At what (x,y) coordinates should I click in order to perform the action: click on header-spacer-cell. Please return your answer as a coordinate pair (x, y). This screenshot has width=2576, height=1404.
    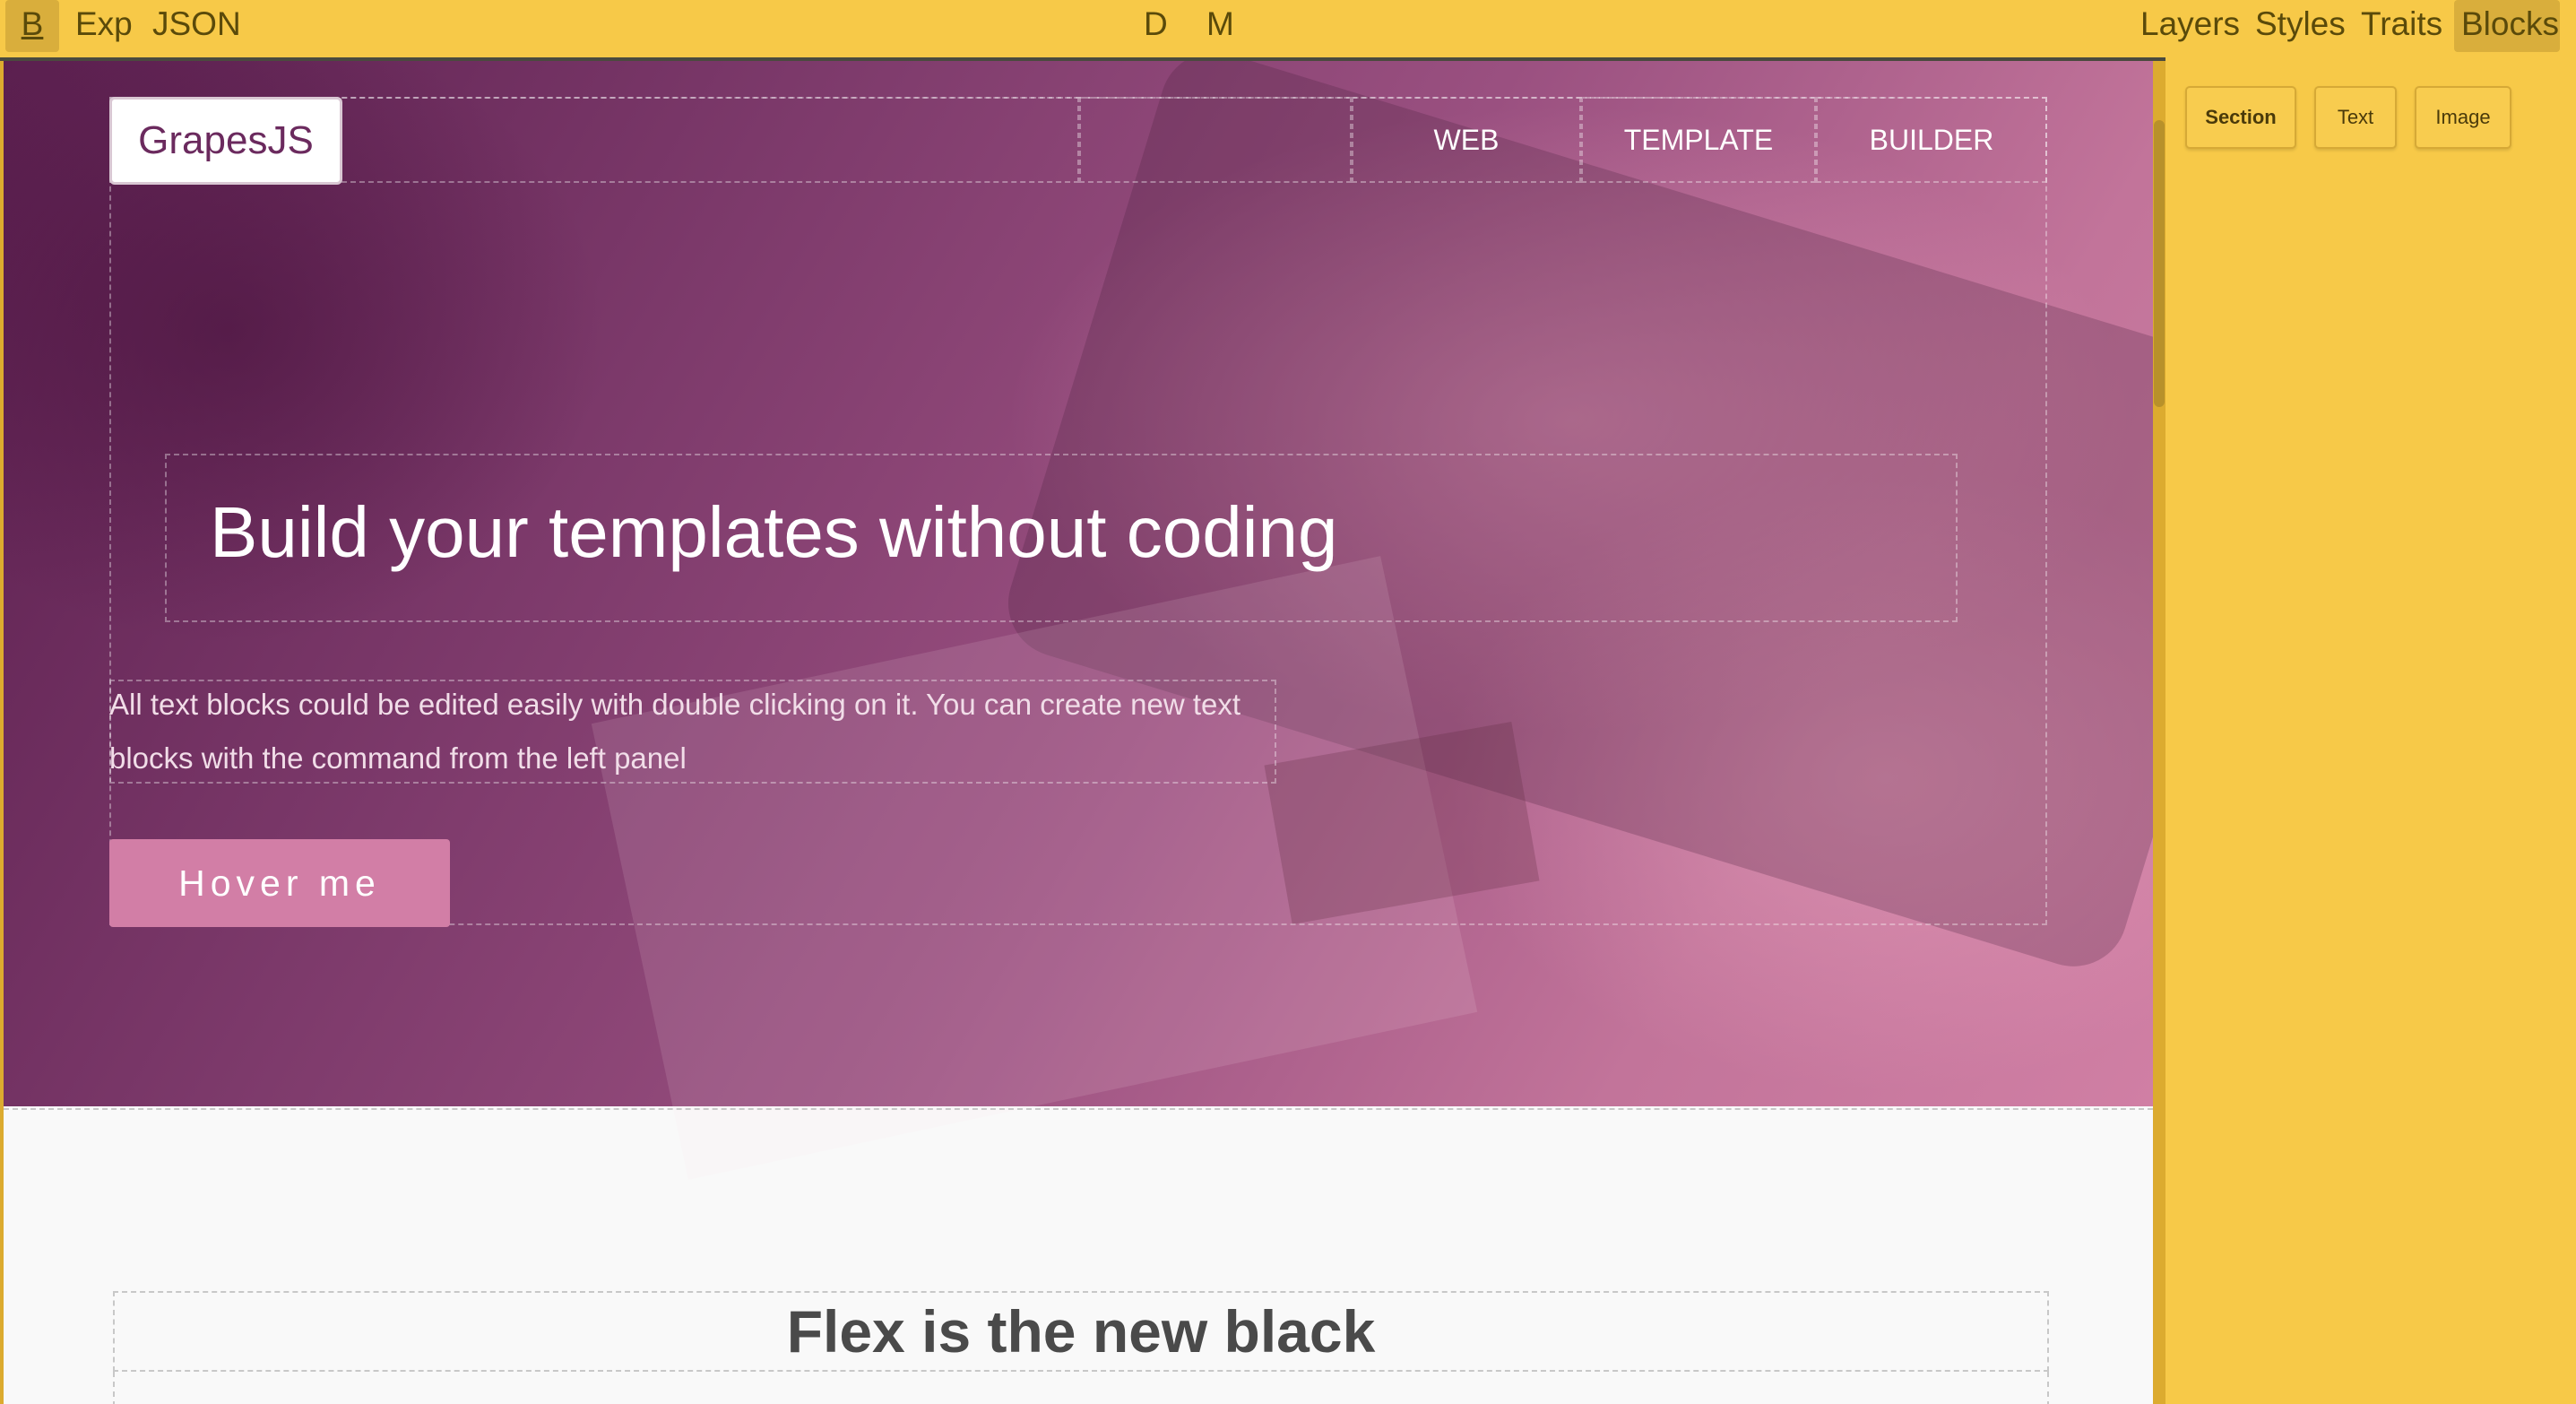
    Looking at the image, I should click on (1215, 140).